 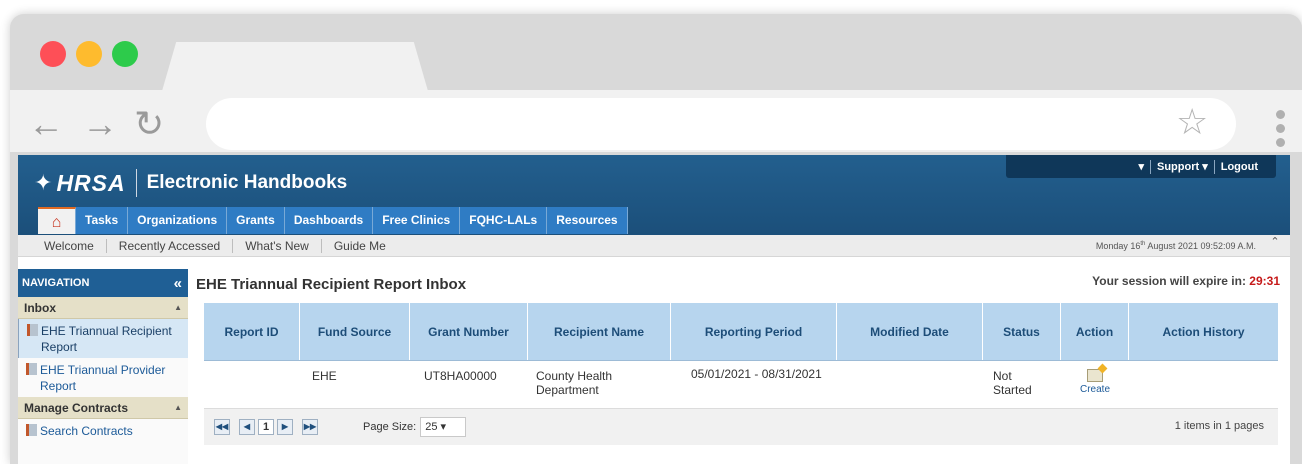 I want to click on bookmark-star-icon: ☆, so click(x=1192, y=122).